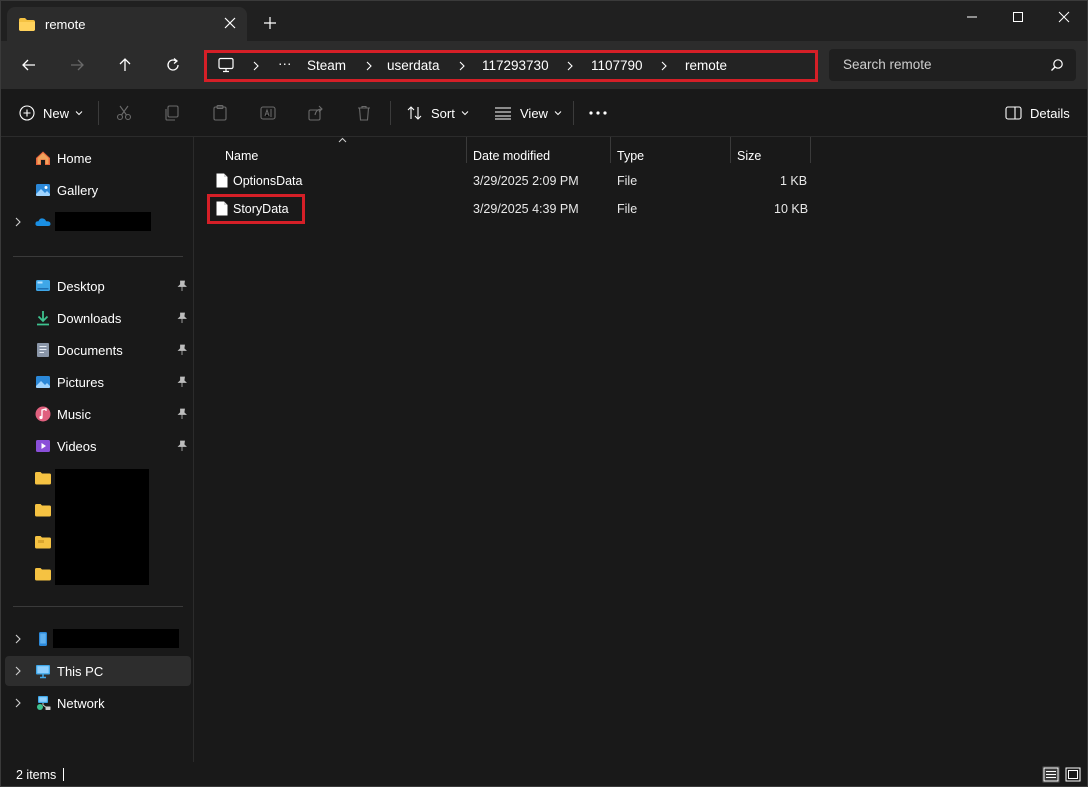 This screenshot has width=1088, height=787. I want to click on folder-icon, so click(43, 542).